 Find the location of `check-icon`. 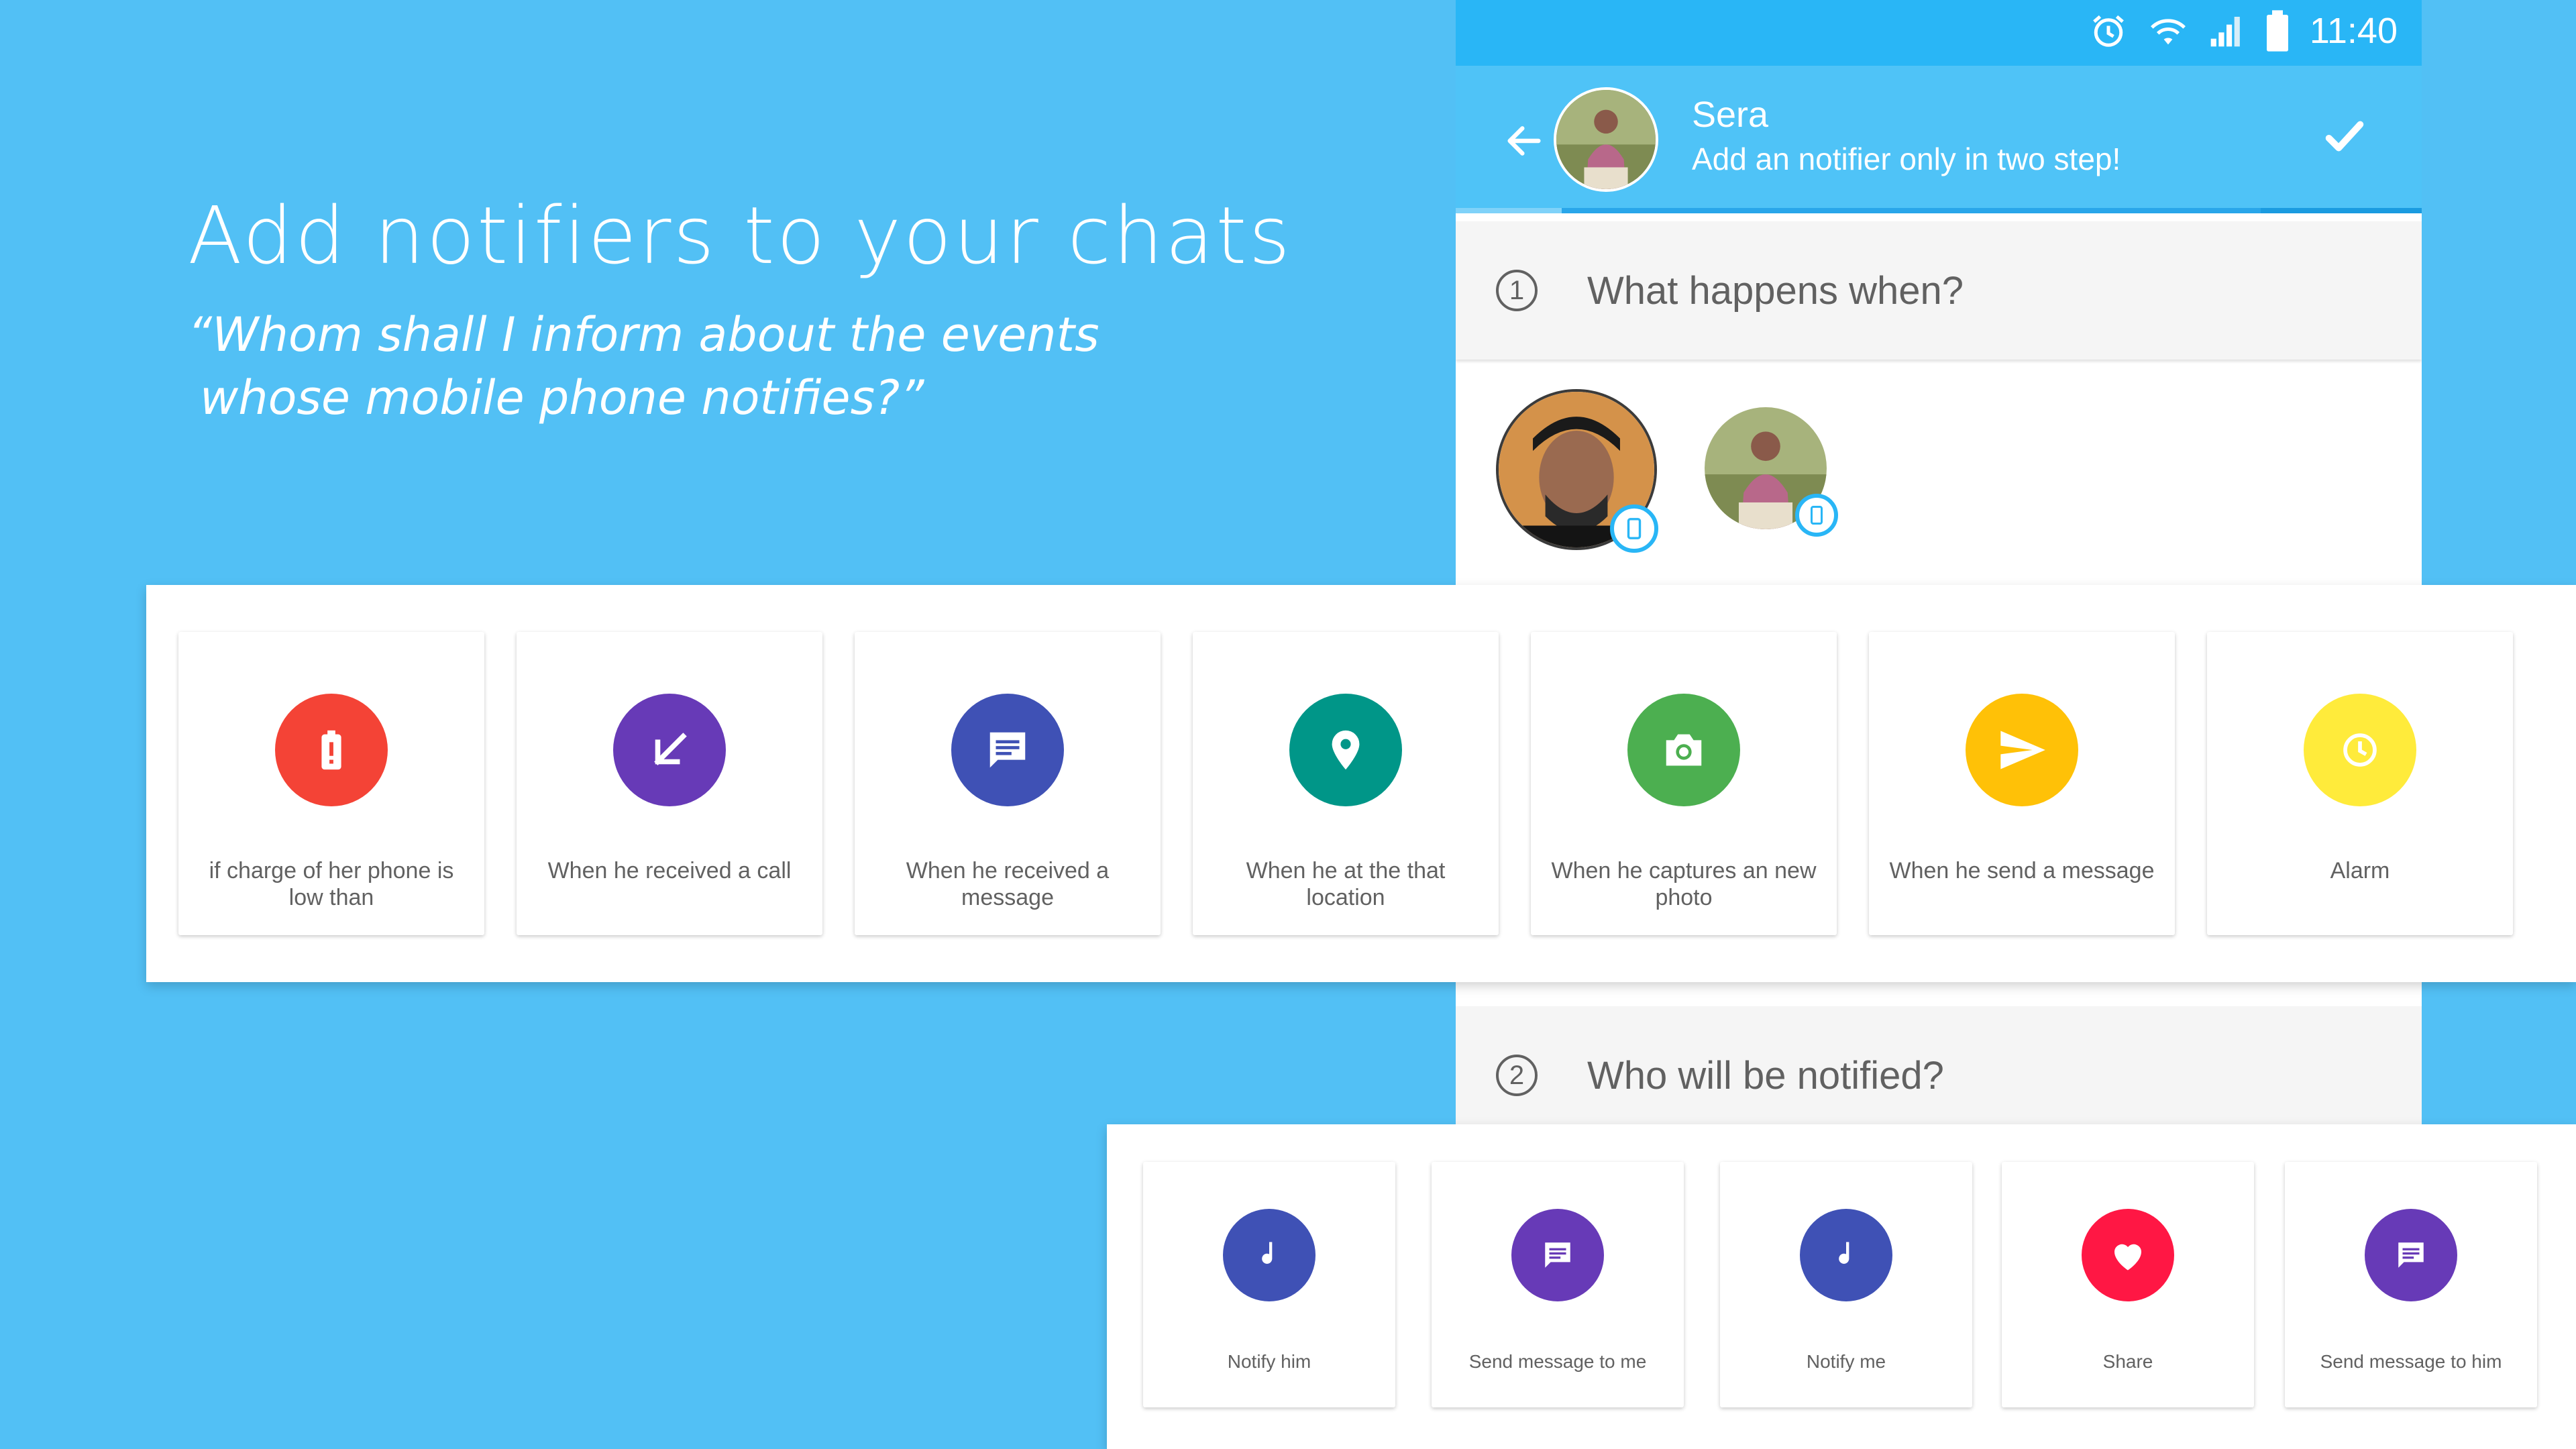

check-icon is located at coordinates (2344, 136).